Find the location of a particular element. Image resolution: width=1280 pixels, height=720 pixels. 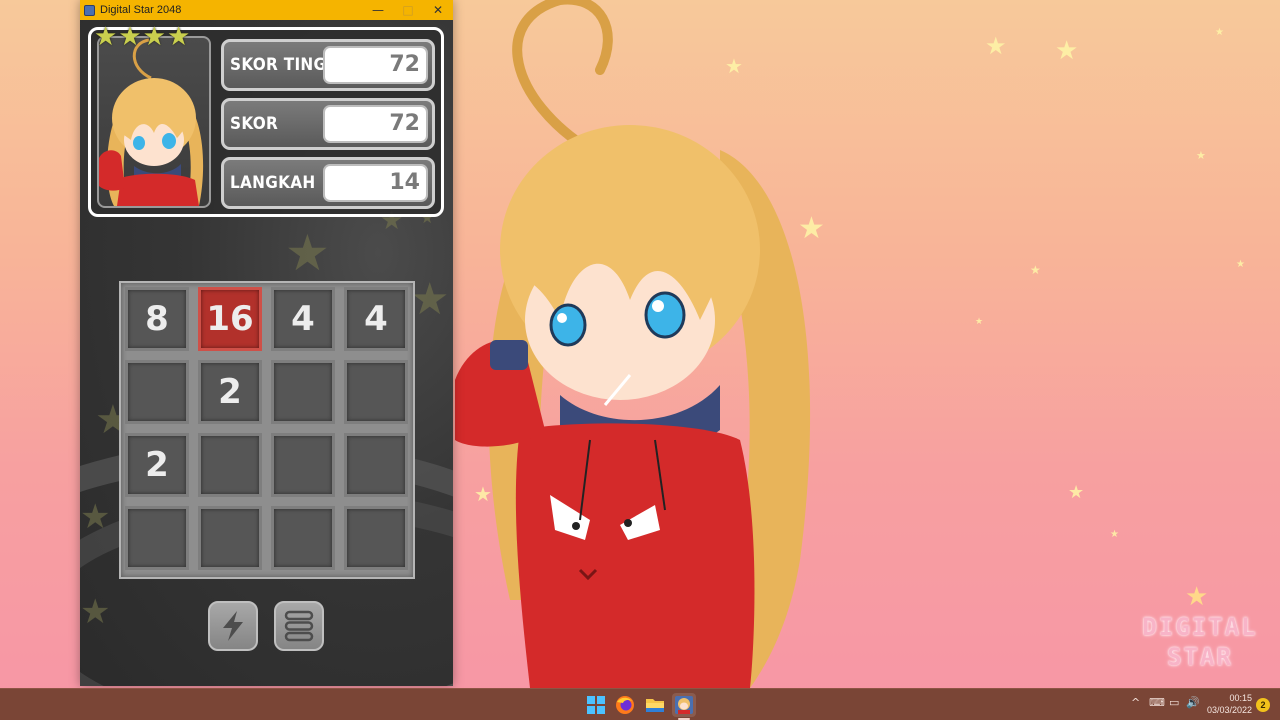

lightning-icon is located at coordinates (233, 626).